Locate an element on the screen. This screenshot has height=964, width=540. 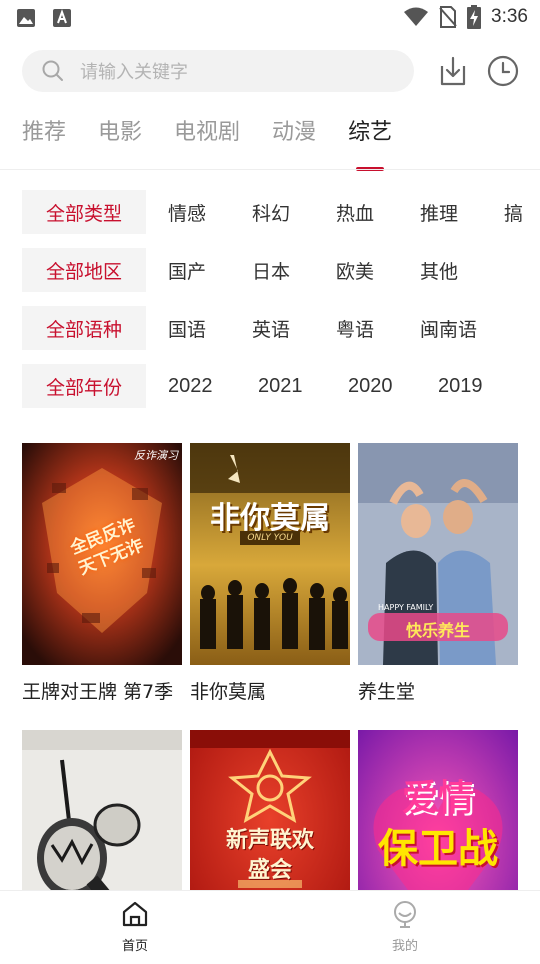
filter-option: 推理 is located at coordinates (451, 212).